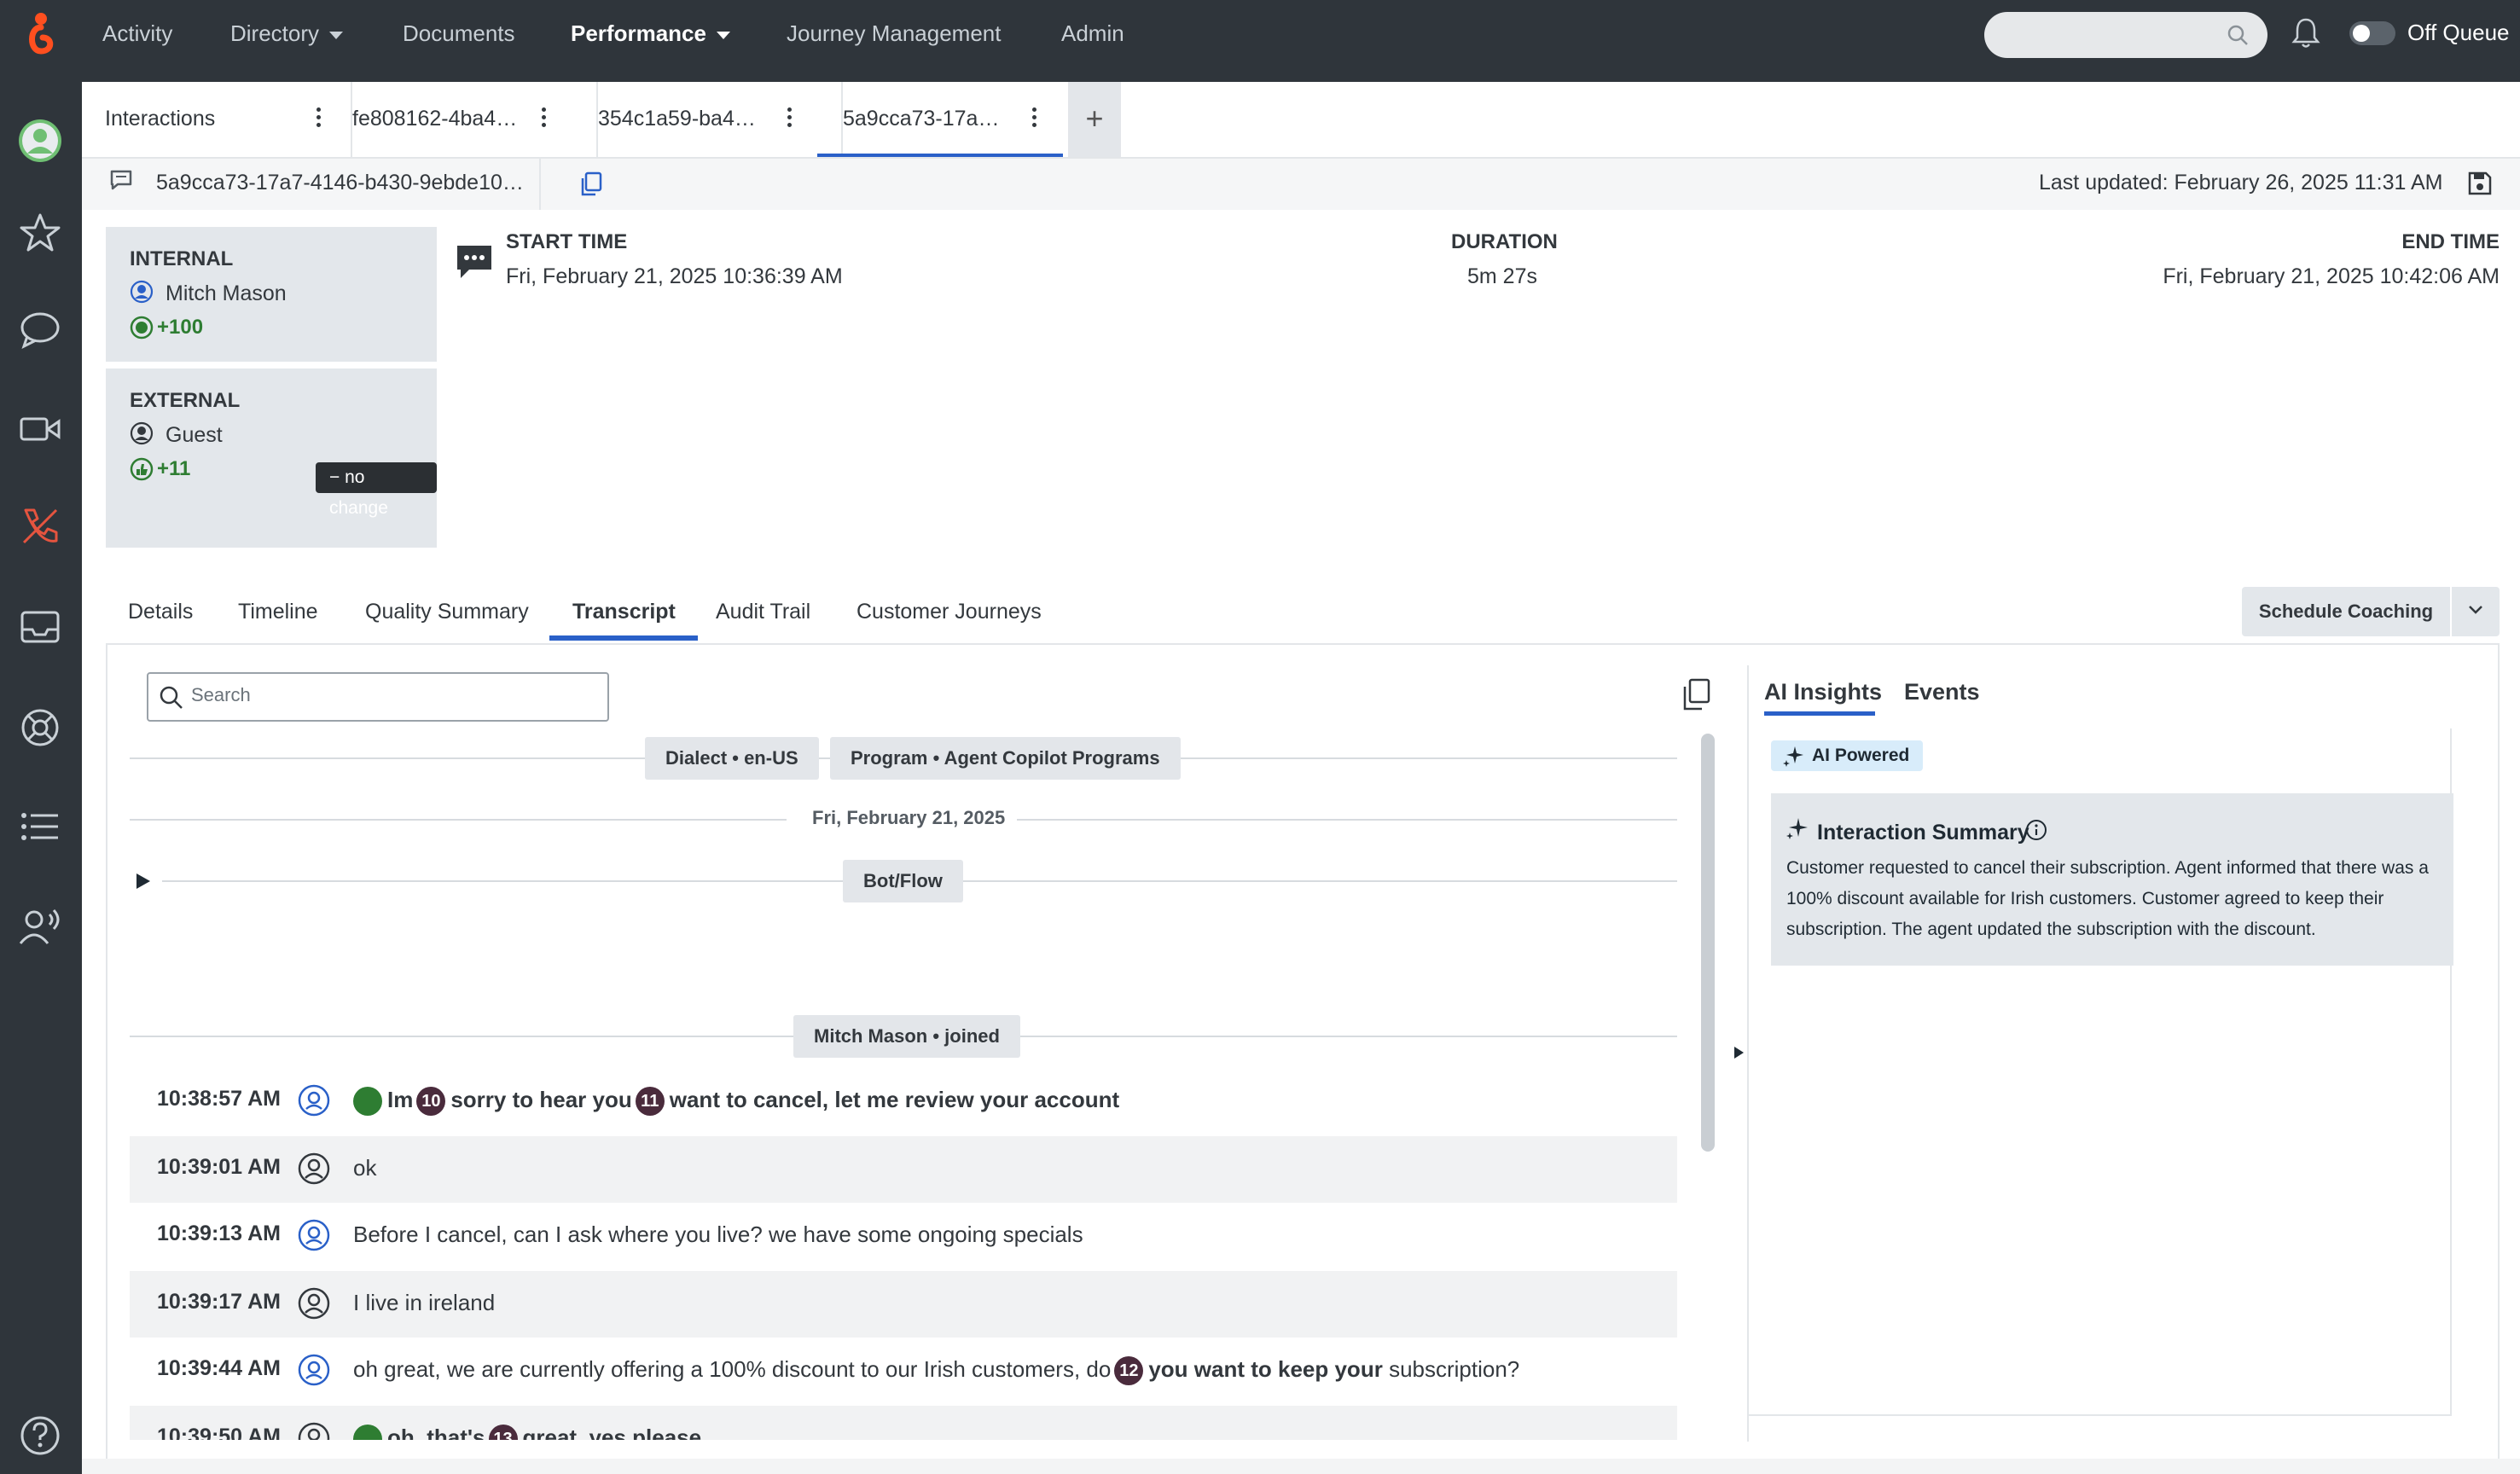  Describe the element at coordinates (143, 881) in the screenshot. I see `play-icon` at that location.